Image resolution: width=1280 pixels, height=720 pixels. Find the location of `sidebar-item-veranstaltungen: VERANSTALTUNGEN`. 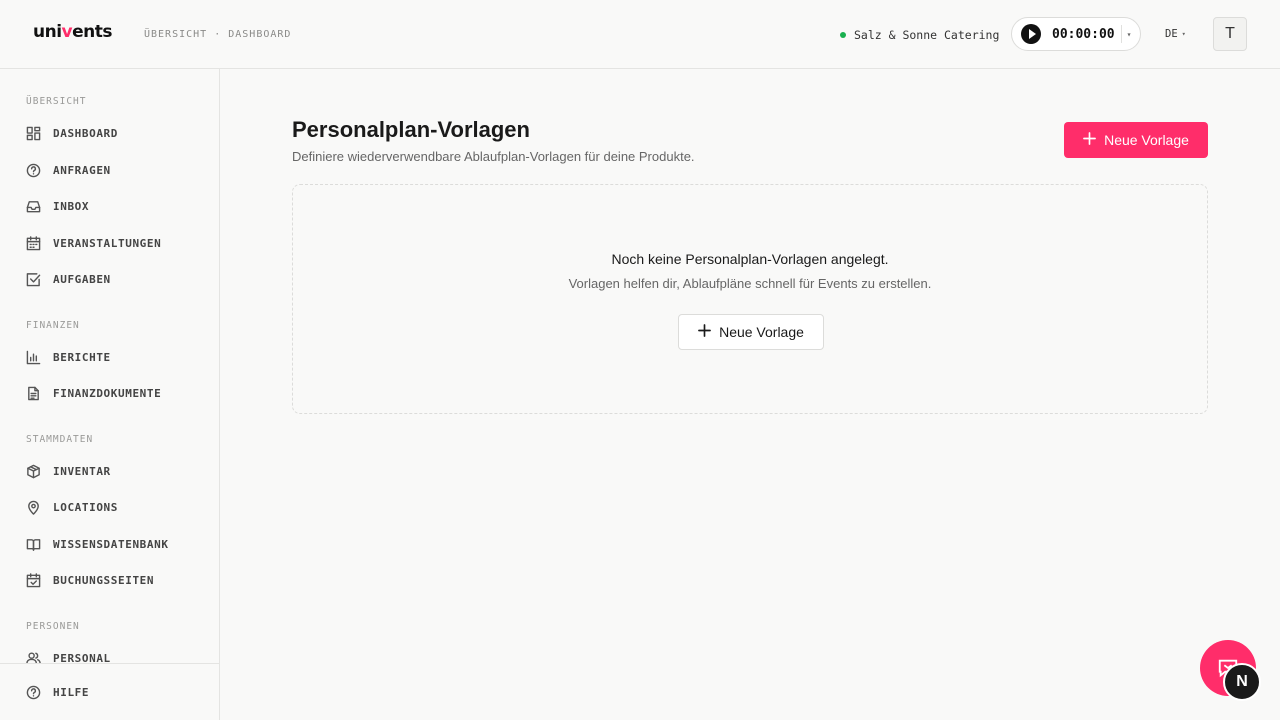

sidebar-item-veranstaltungen: VERANSTALTUNGEN is located at coordinates (93, 243).